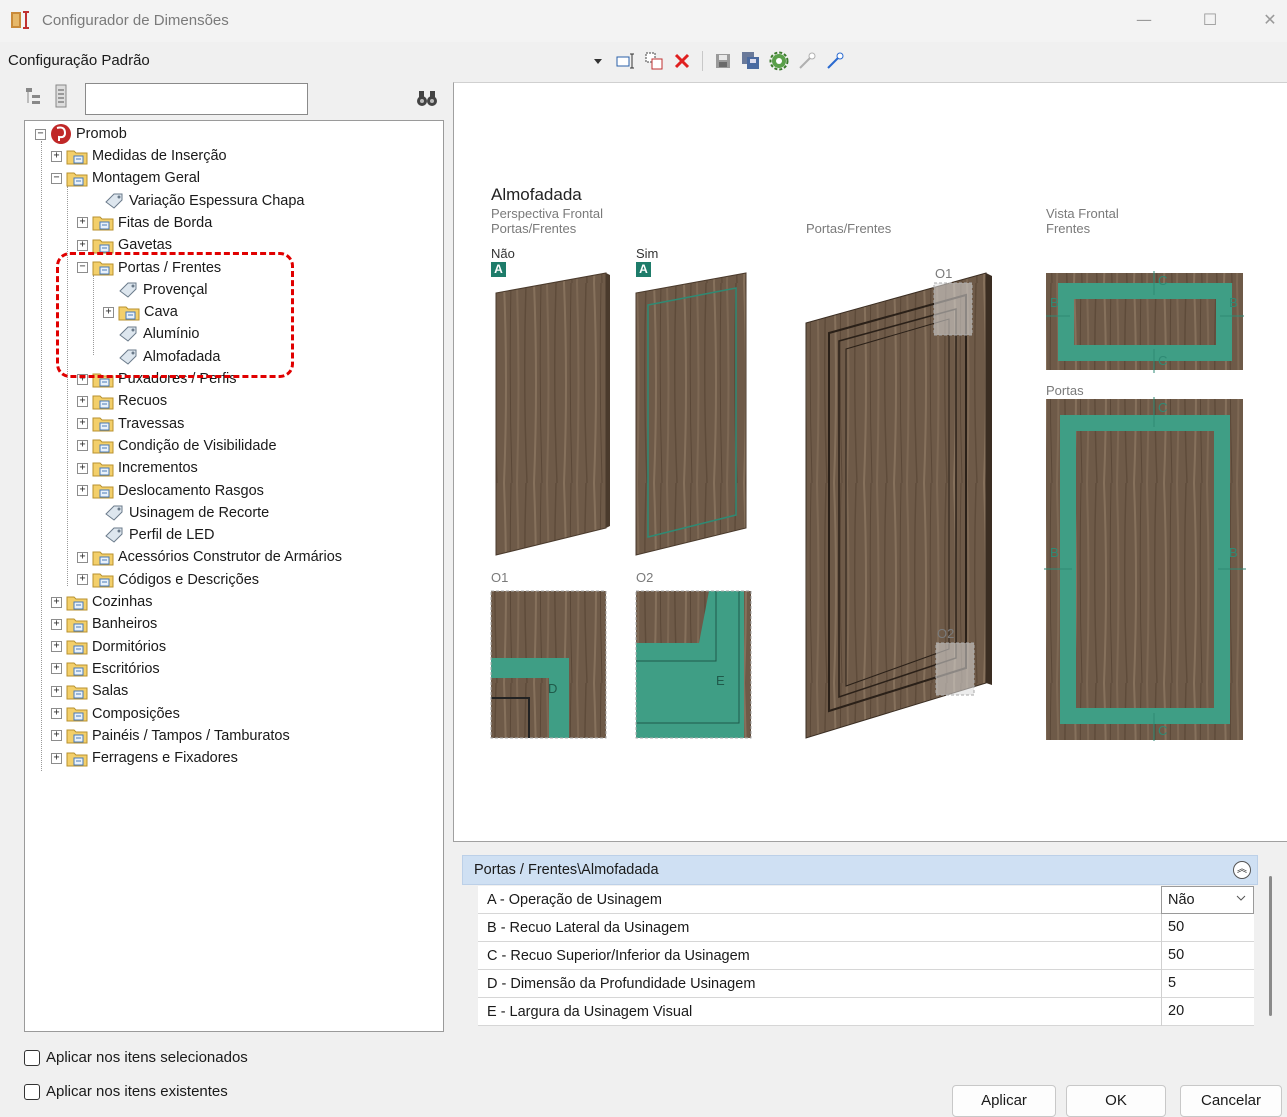  What do you see at coordinates (177, 446) in the screenshot?
I see `tree-node: + Condição de Visibilidade` at bounding box center [177, 446].